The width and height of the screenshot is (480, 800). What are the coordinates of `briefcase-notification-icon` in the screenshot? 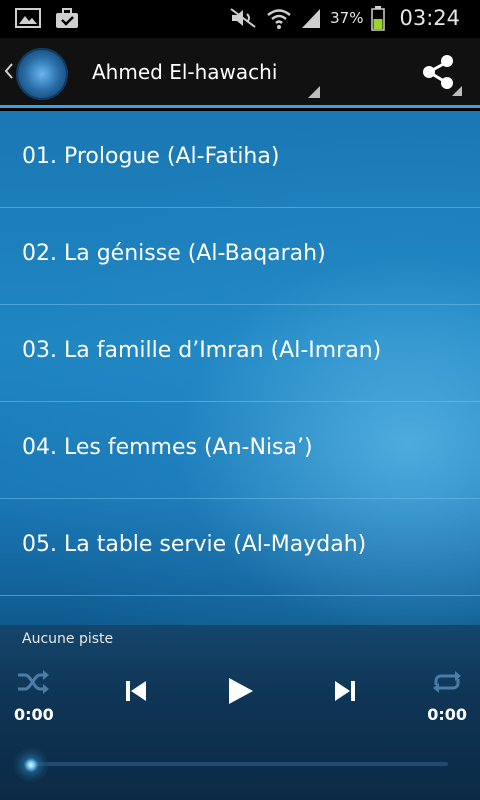 It's located at (67, 18).